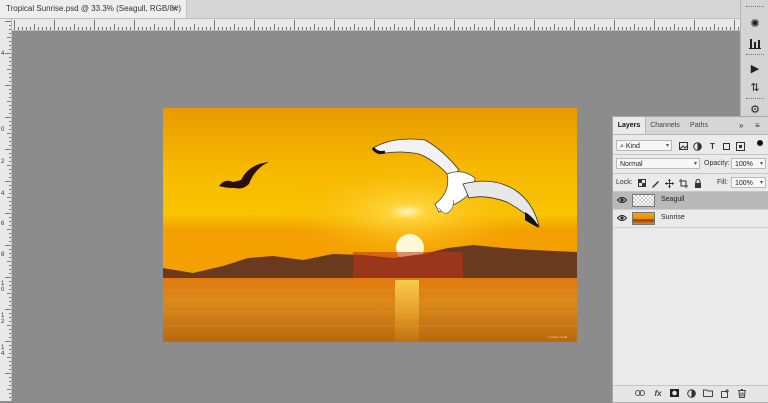 The width and height of the screenshot is (768, 403). I want to click on layer-row-seagull: Seagull, so click(690, 201).